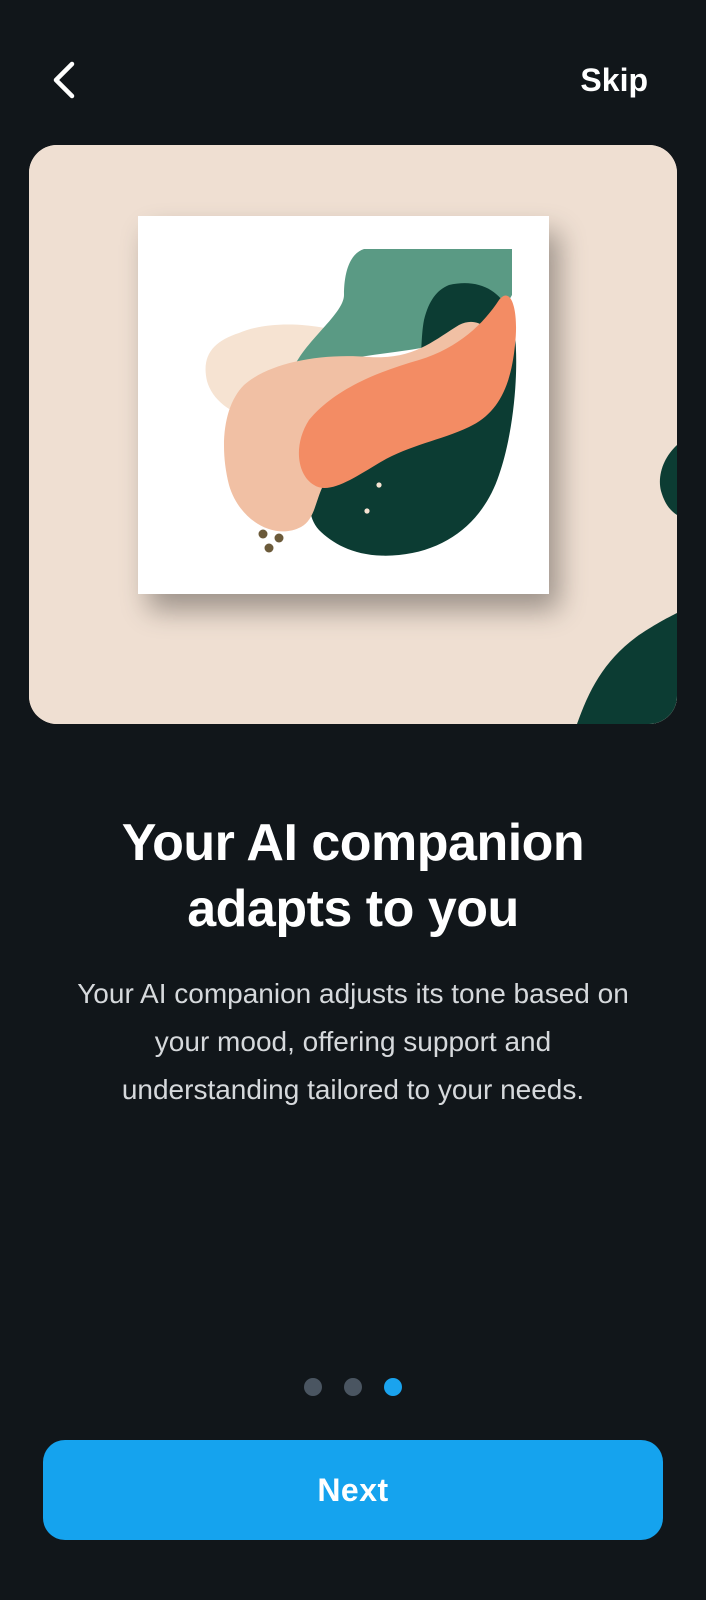 This screenshot has height=1600, width=706. What do you see at coordinates (614, 80) in the screenshot?
I see `skip-button: Skip` at bounding box center [614, 80].